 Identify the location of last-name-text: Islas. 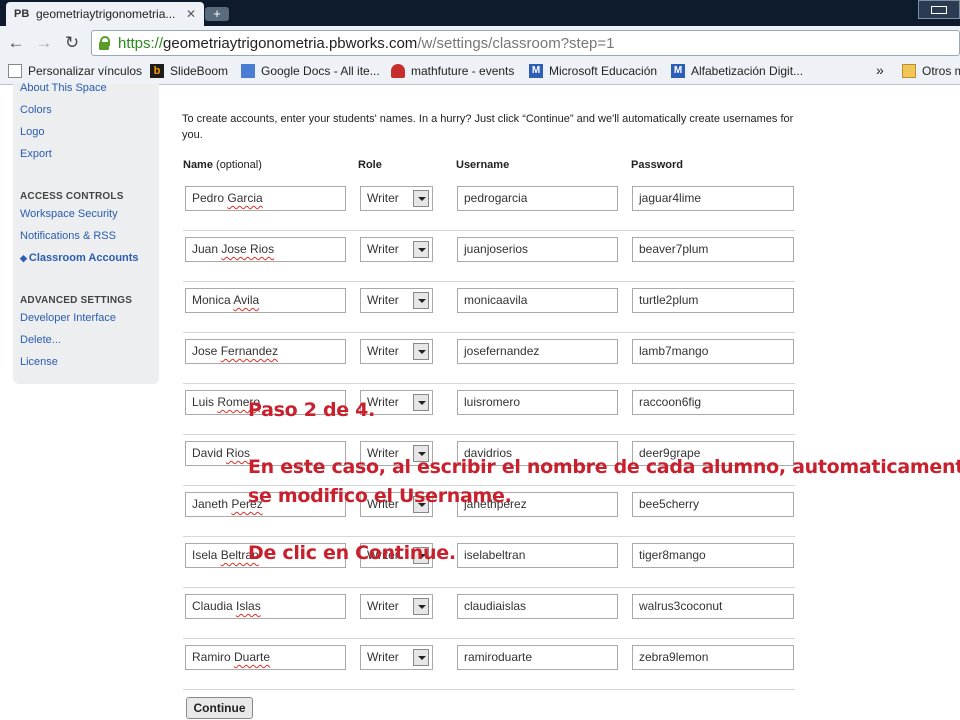
(248, 606).